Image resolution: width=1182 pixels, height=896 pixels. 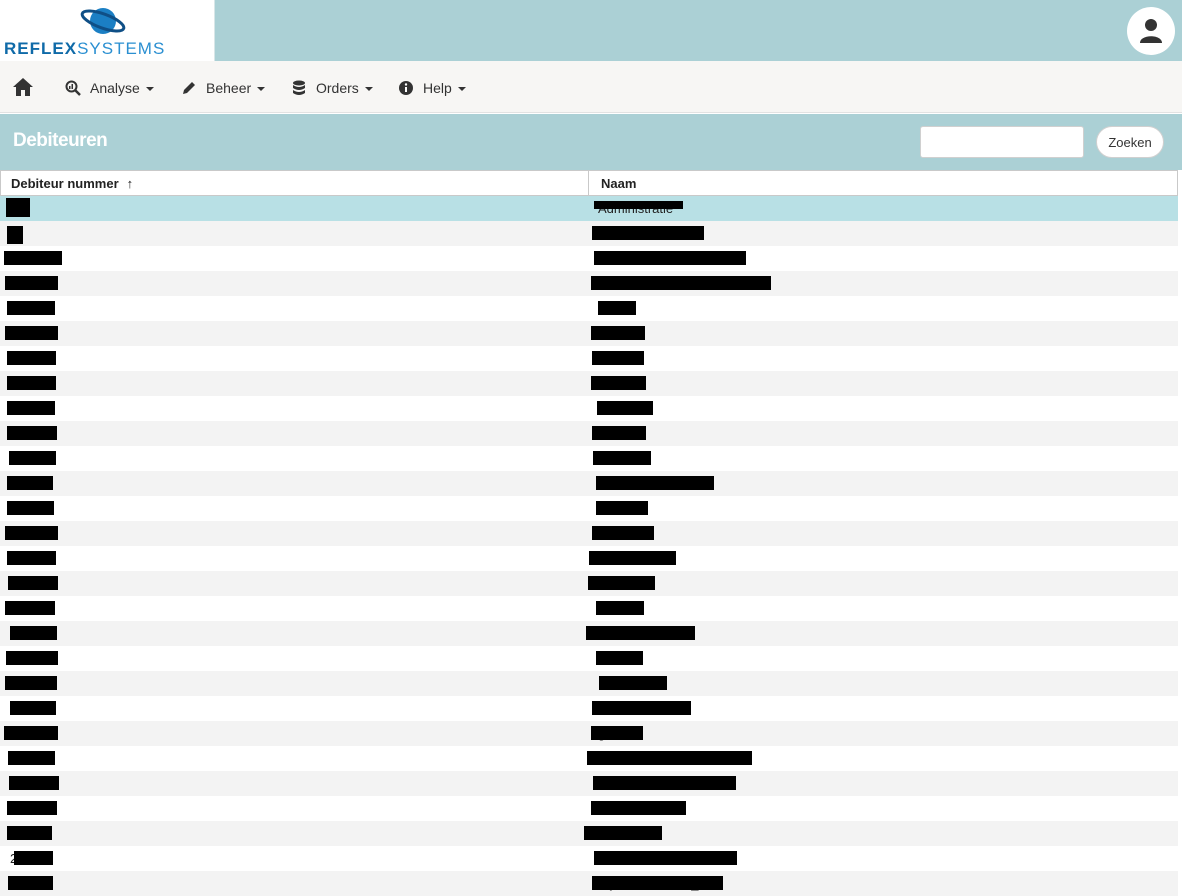 I want to click on nav-help: Help, so click(x=431, y=88).